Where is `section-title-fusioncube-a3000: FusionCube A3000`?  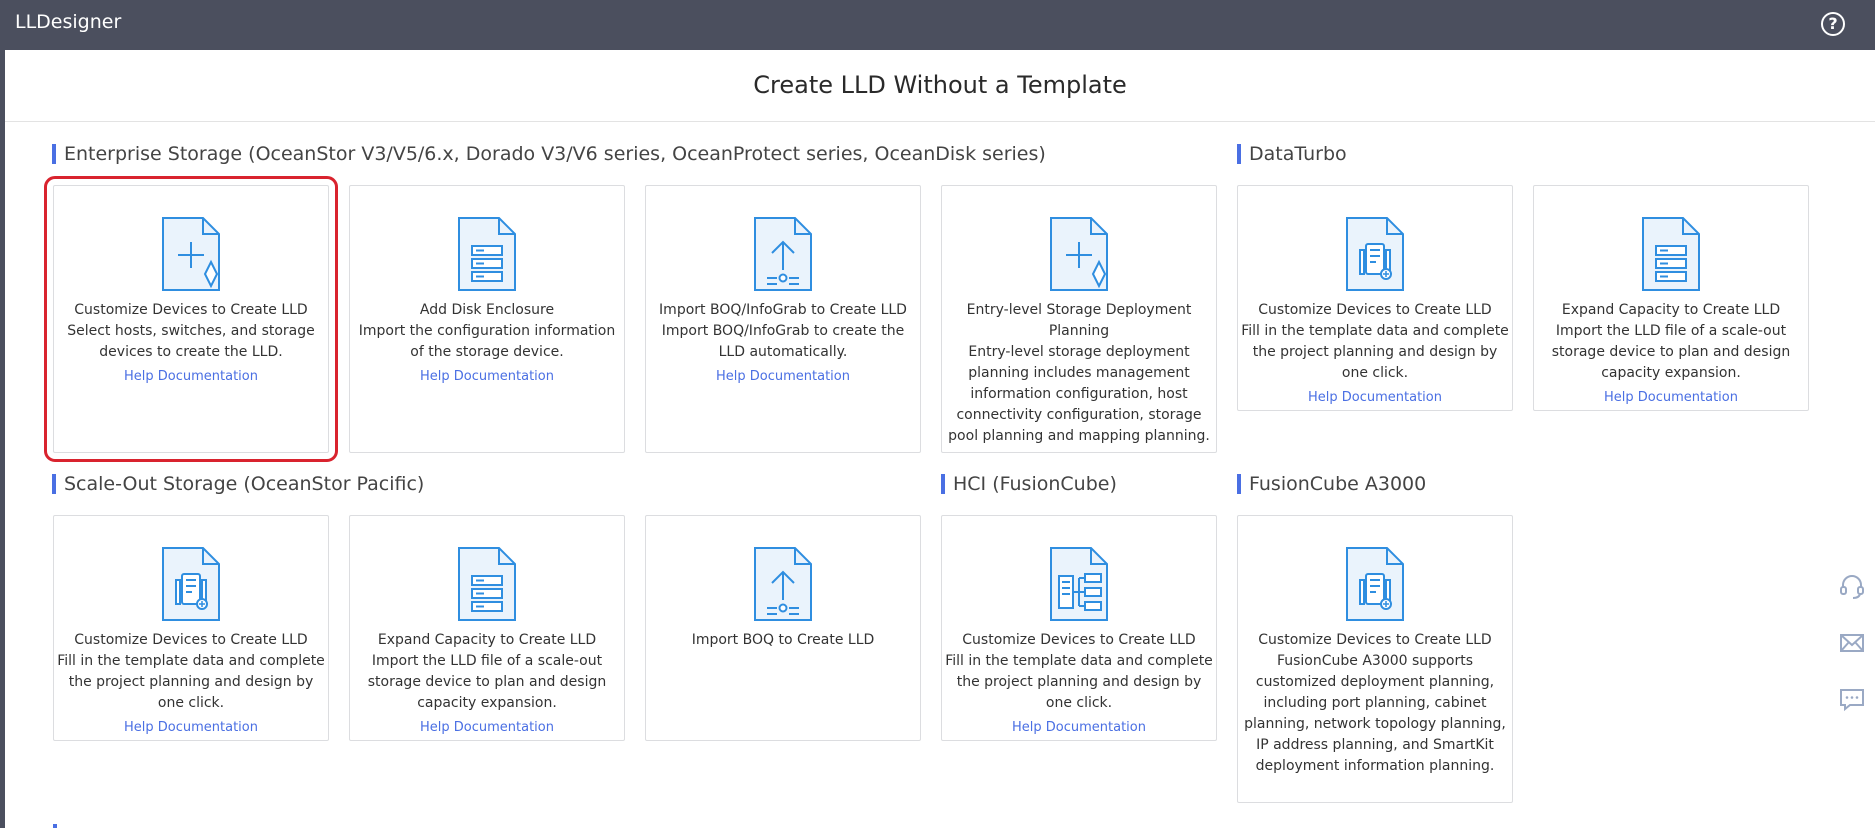
section-title-fusioncube-a3000: FusionCube A3000 is located at coordinates (1331, 484).